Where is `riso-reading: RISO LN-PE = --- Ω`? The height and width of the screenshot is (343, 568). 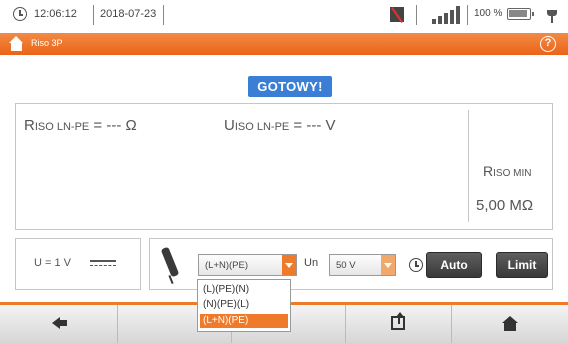 riso-reading: RISO LN-PE = --- Ω is located at coordinates (80, 125).